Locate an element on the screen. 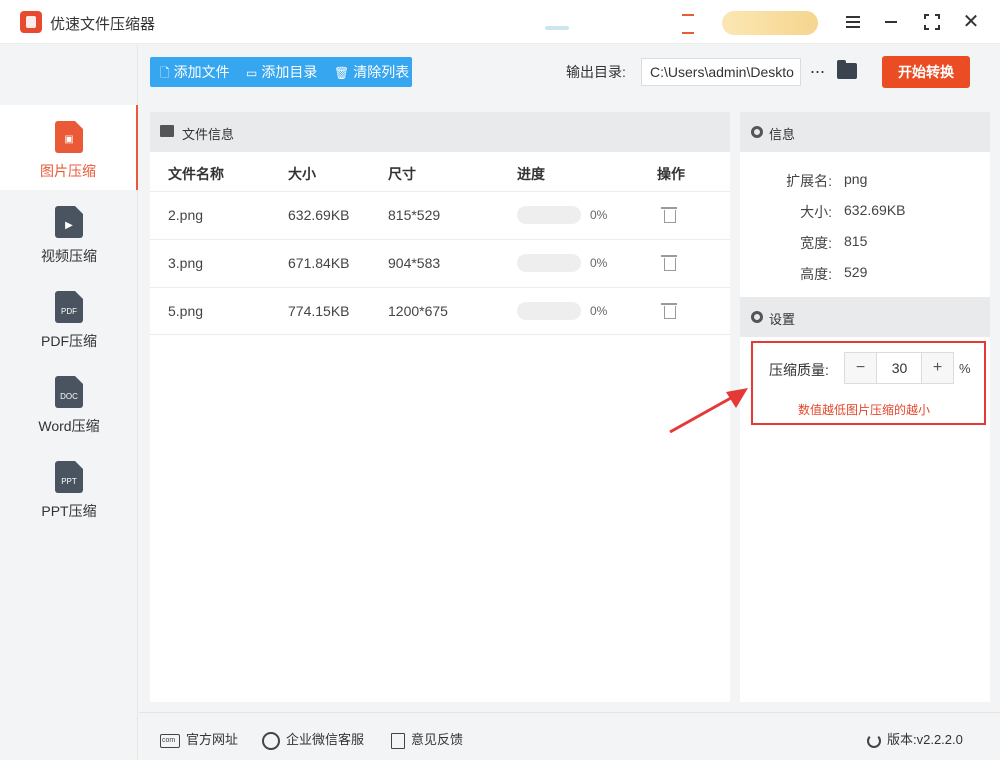 The width and height of the screenshot is (1000, 760). pdf-file-icon: PDF is located at coordinates (69, 307).